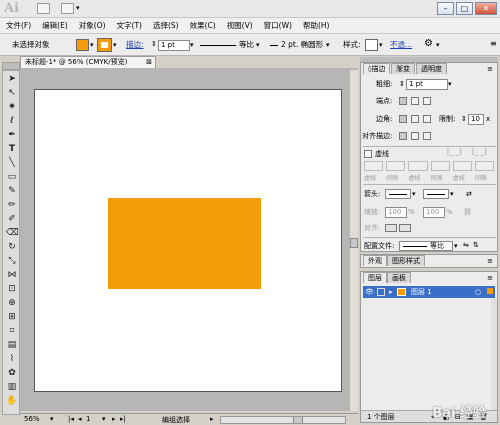  I want to click on eraser-icon: ⌫, so click(12, 233).